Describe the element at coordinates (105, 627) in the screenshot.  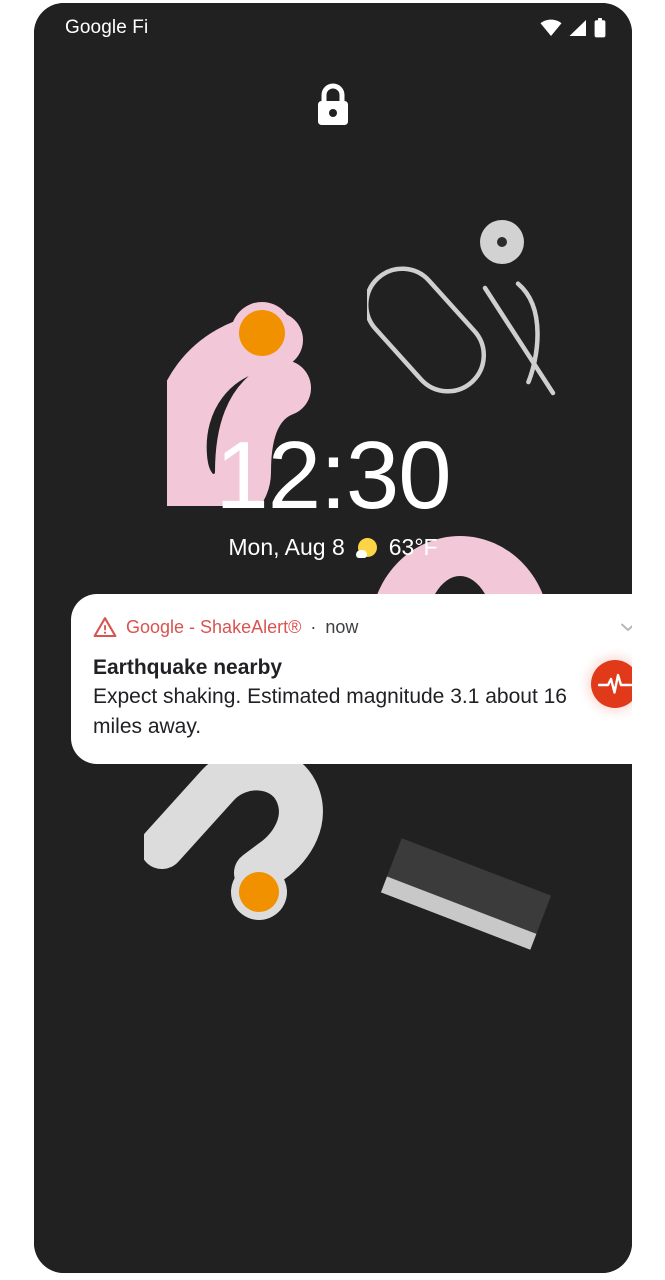
I see `warning-triangle-icon` at that location.